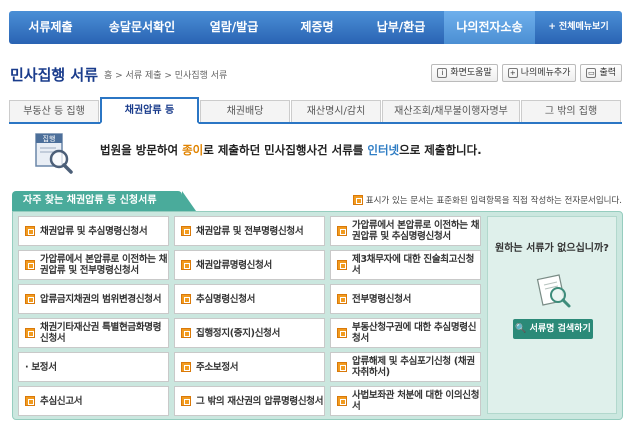  What do you see at coordinates (552, 315) in the screenshot?
I see `search-box: 원하는 서류가 없으십니까? 🔍 서류명 검색하기` at bounding box center [552, 315].